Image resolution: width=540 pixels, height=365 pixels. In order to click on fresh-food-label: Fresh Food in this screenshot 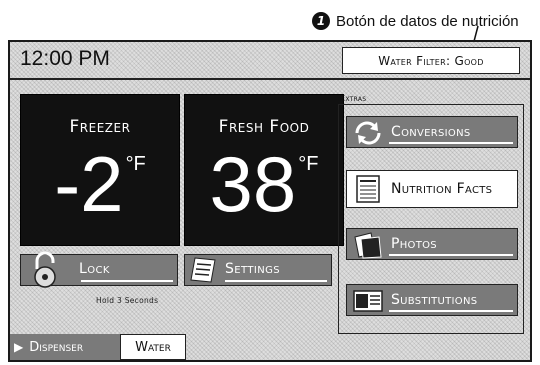, I will do `click(264, 127)`.